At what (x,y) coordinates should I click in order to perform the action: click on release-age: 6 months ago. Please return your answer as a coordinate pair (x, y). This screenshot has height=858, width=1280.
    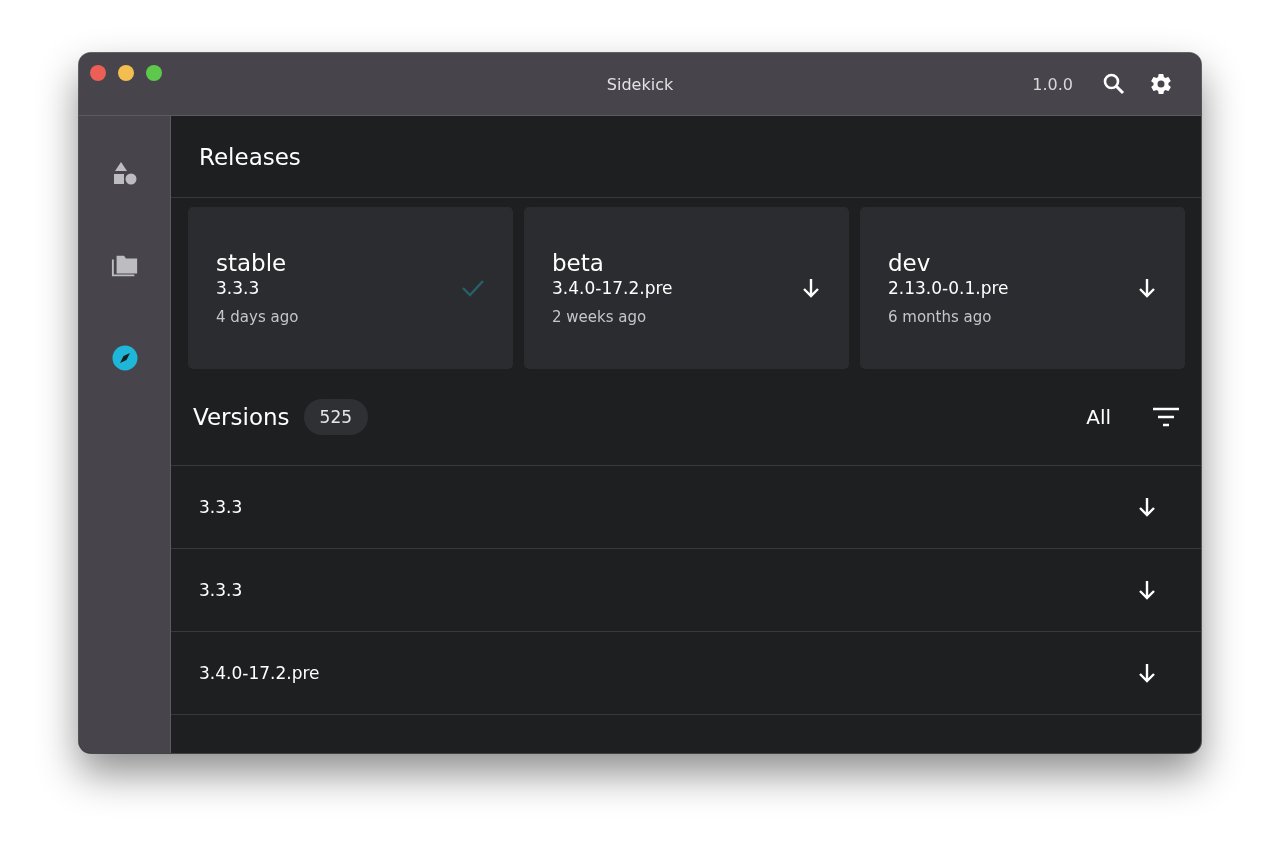
    Looking at the image, I should click on (940, 317).